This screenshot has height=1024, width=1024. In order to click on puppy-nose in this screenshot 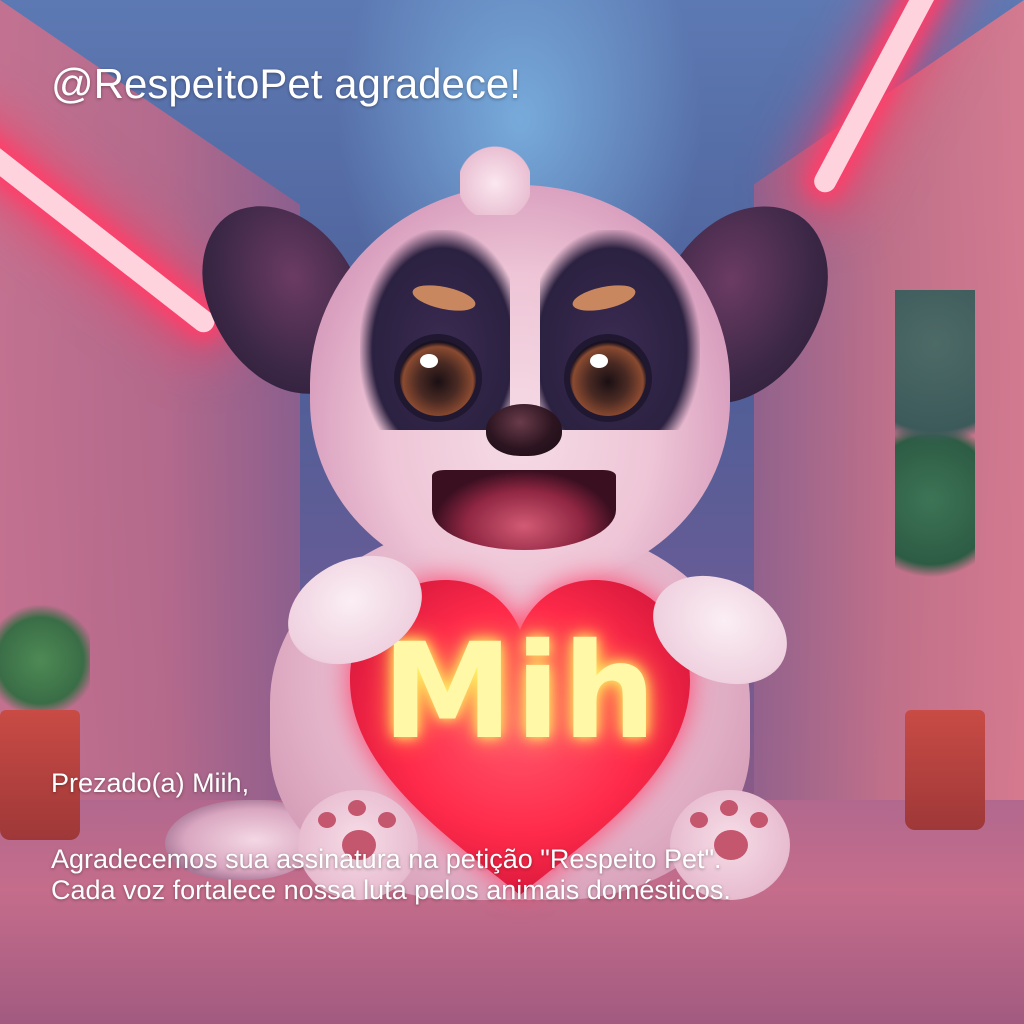, I will do `click(524, 430)`.